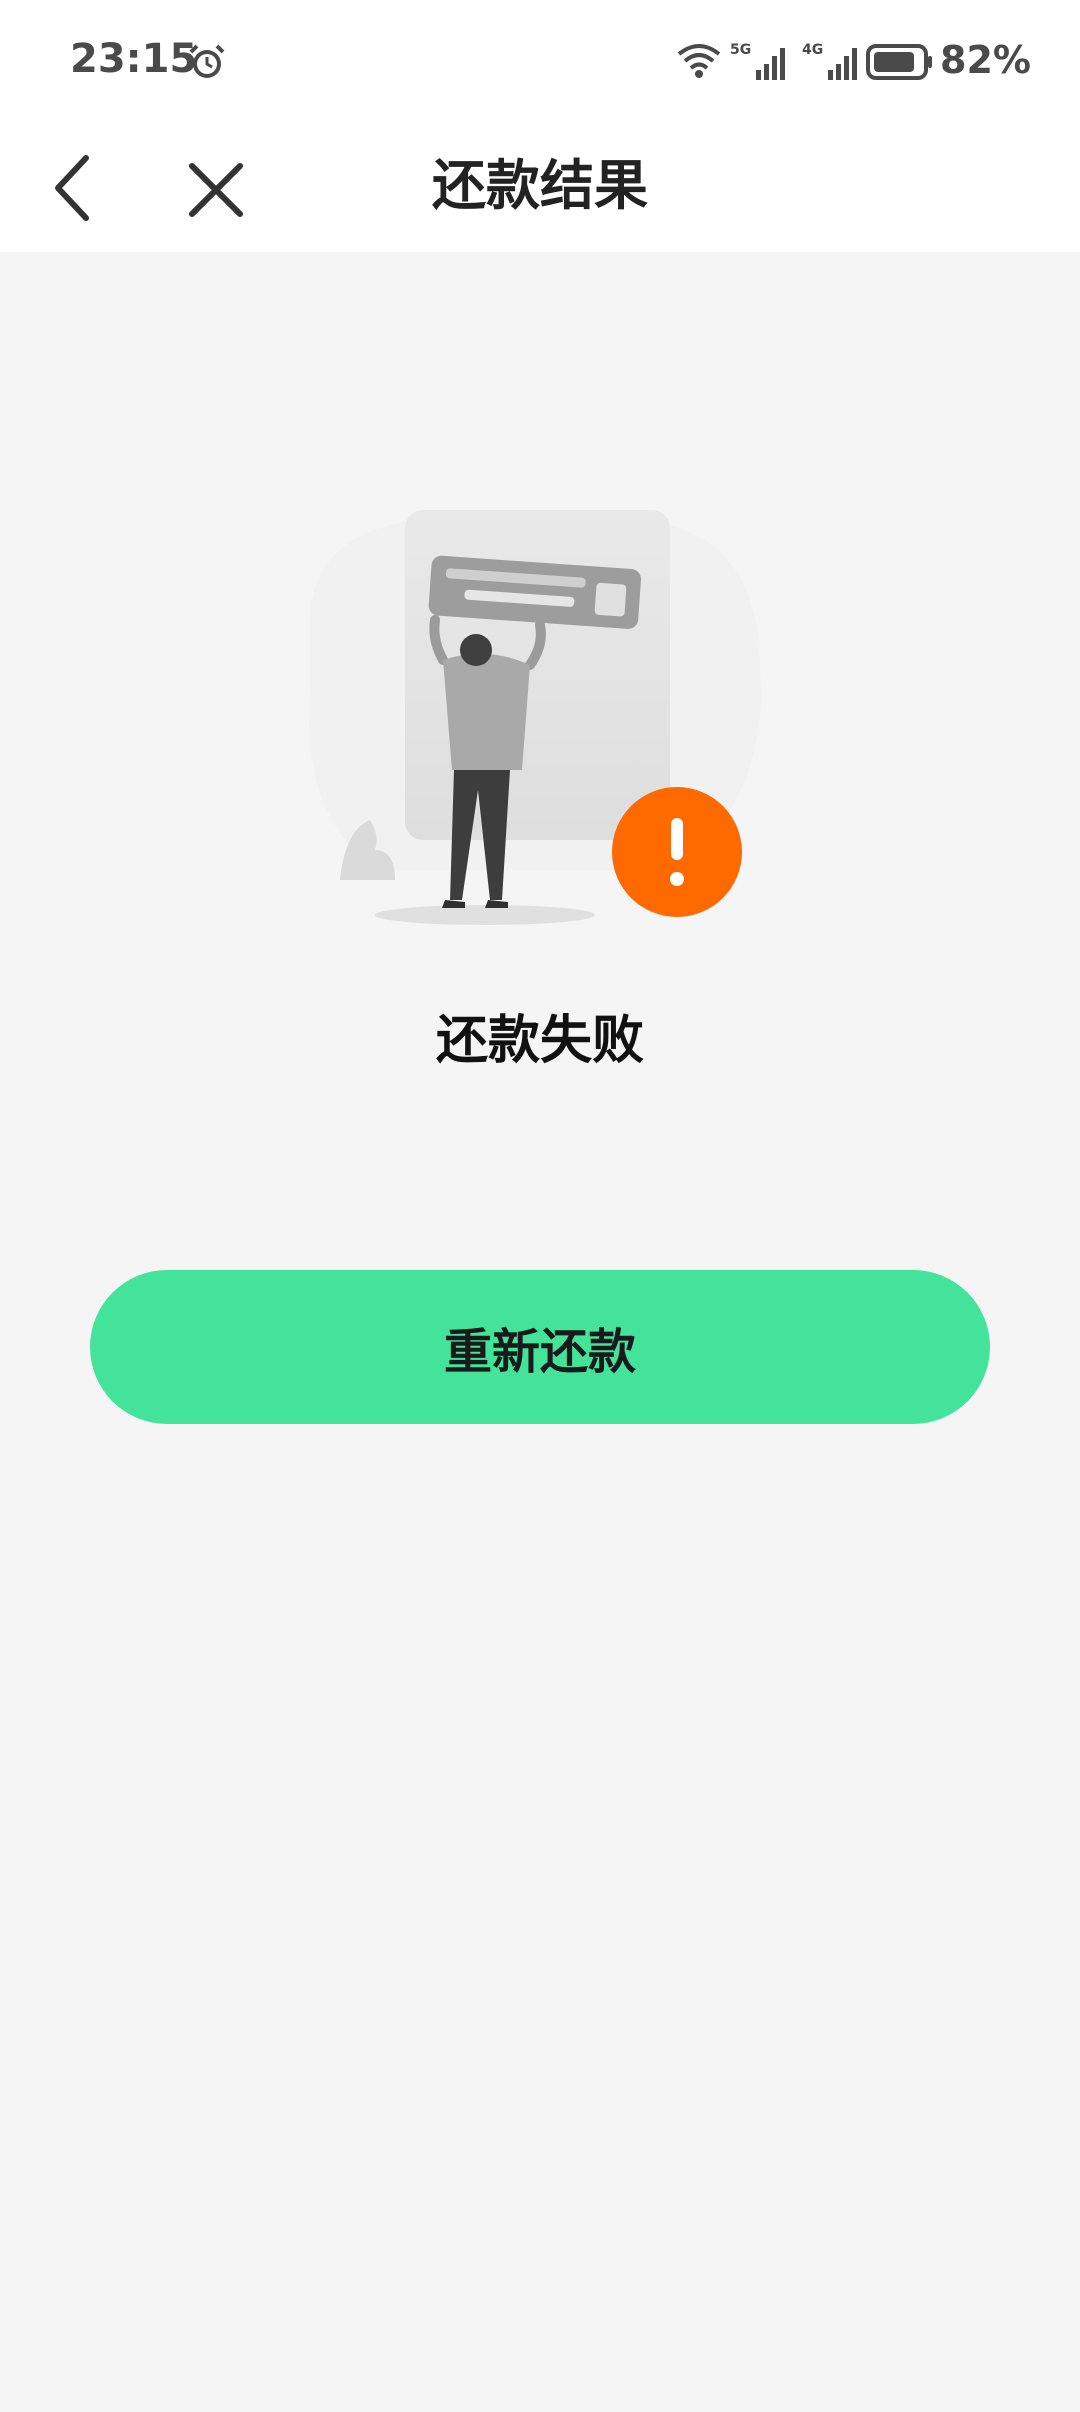  Describe the element at coordinates (829, 61) in the screenshot. I see `cellular-signal-4g-icon: 4G` at that location.